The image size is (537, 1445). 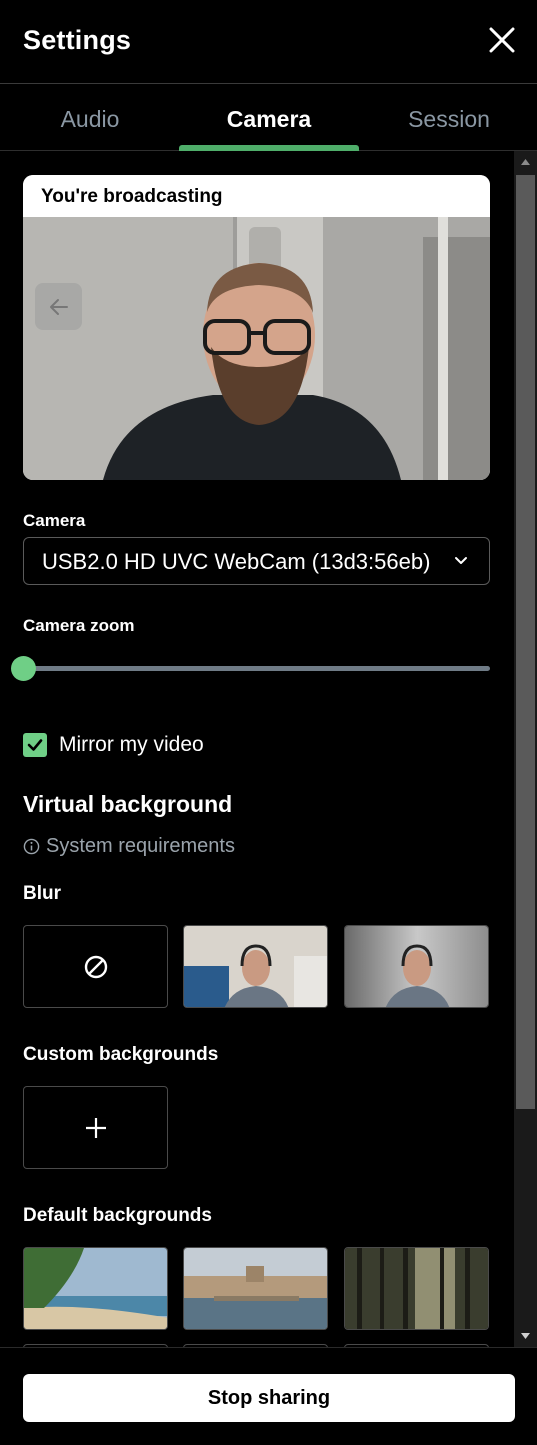 I want to click on add-custom-background-button, so click(x=95, y=1127).